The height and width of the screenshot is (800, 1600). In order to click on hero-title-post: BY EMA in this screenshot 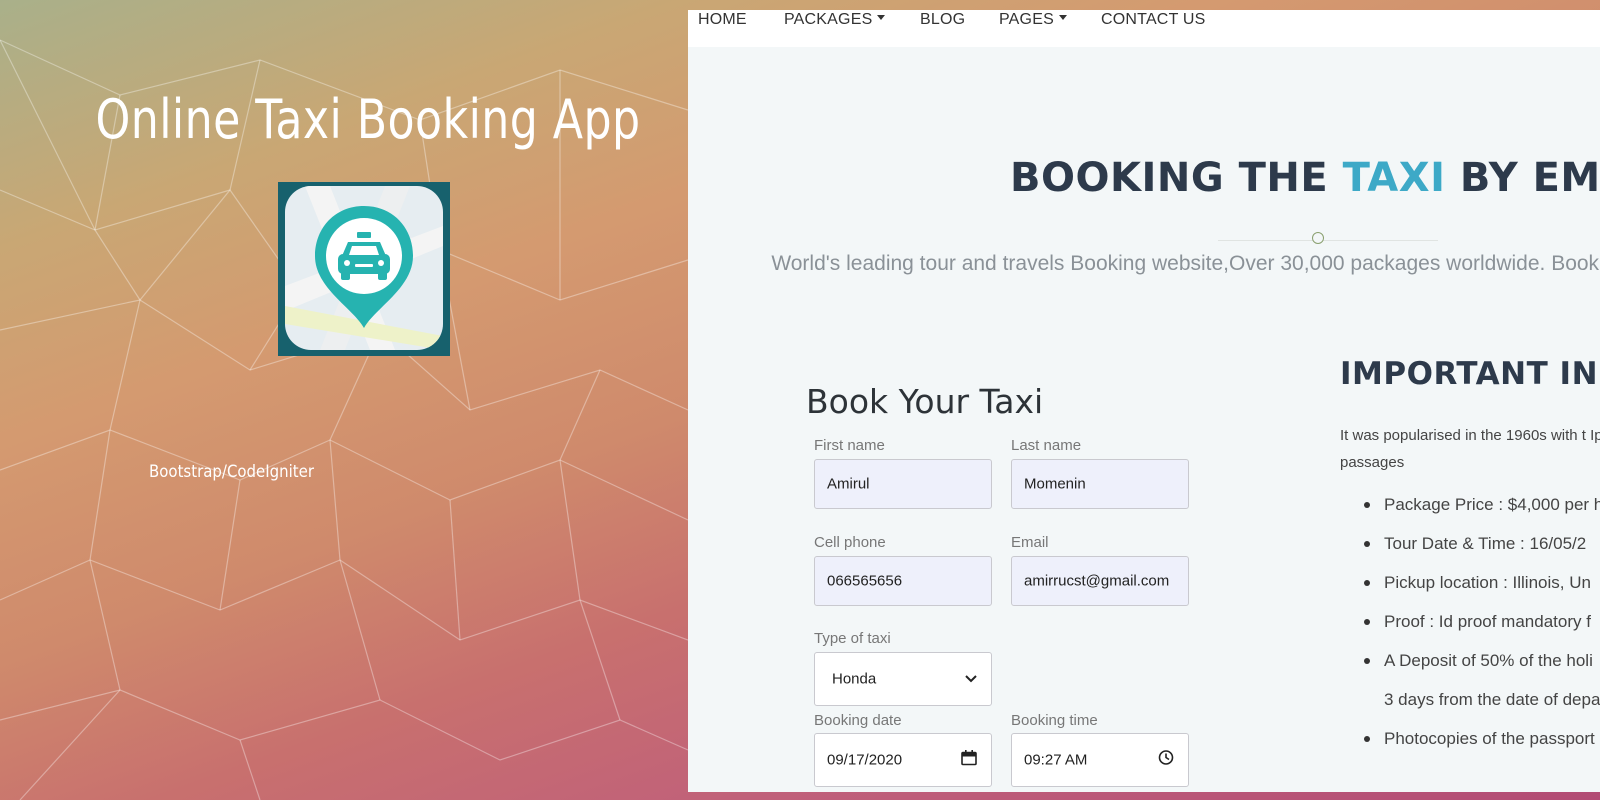, I will do `click(1529, 178)`.